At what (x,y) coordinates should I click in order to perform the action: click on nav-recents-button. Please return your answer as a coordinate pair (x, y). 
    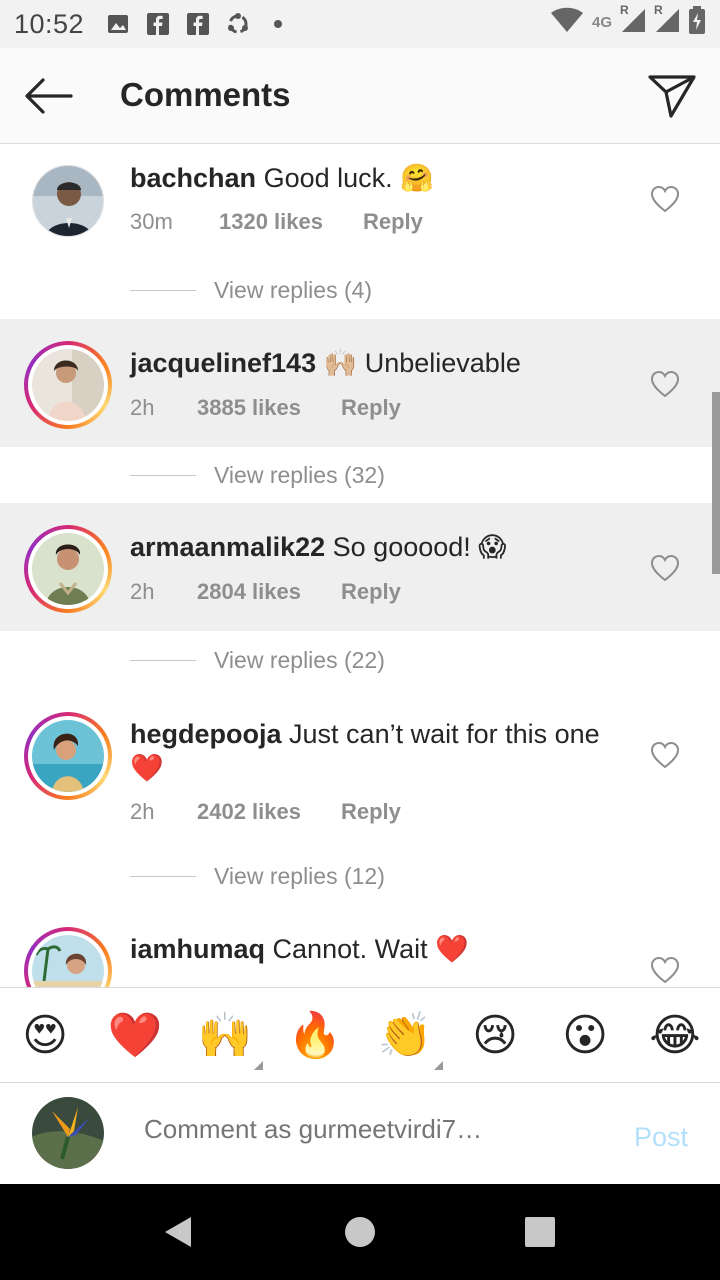
    Looking at the image, I should click on (540, 1232).